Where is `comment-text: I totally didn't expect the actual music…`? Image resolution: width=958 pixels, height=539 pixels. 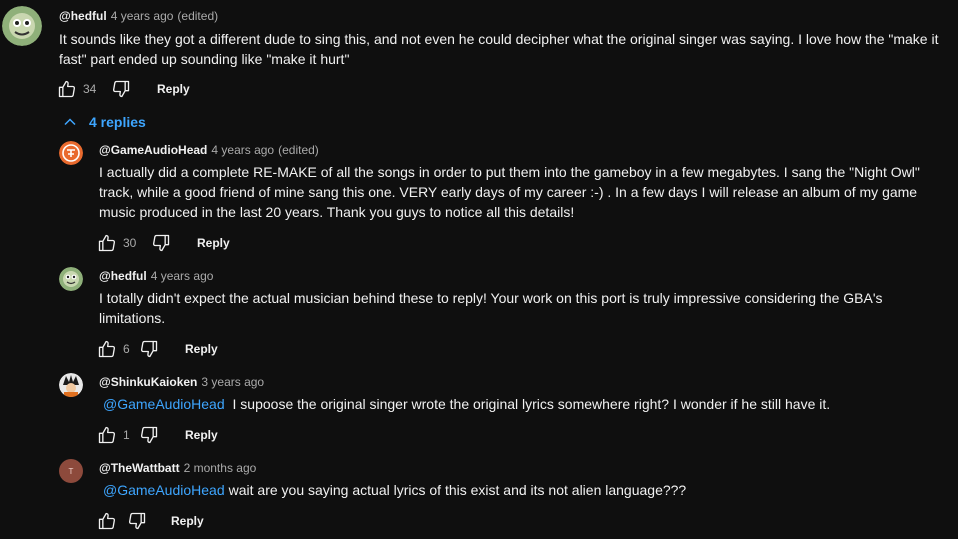 comment-text: I totally didn't expect the actual music… is located at coordinates (491, 308).